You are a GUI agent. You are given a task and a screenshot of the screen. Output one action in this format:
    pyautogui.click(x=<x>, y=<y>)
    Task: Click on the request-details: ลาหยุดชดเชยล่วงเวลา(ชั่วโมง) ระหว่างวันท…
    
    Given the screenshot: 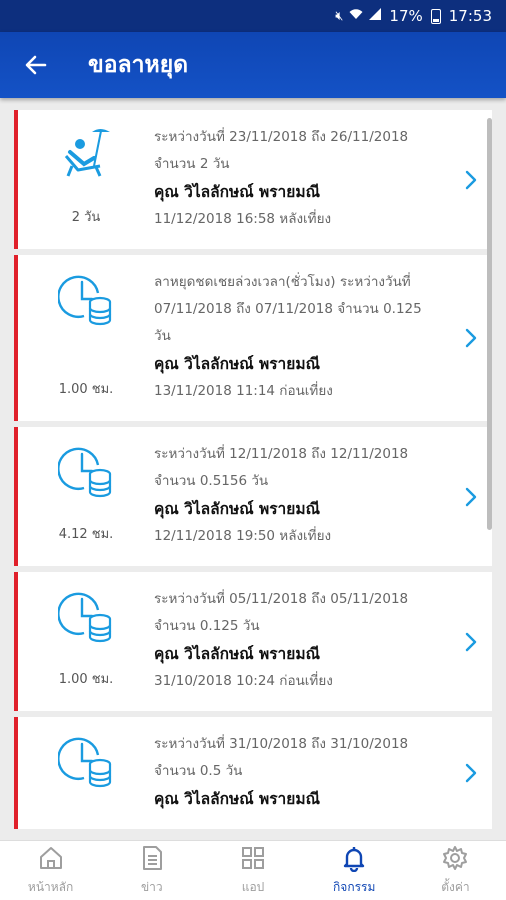 What is the action you would take?
    pyautogui.click(x=323, y=338)
    